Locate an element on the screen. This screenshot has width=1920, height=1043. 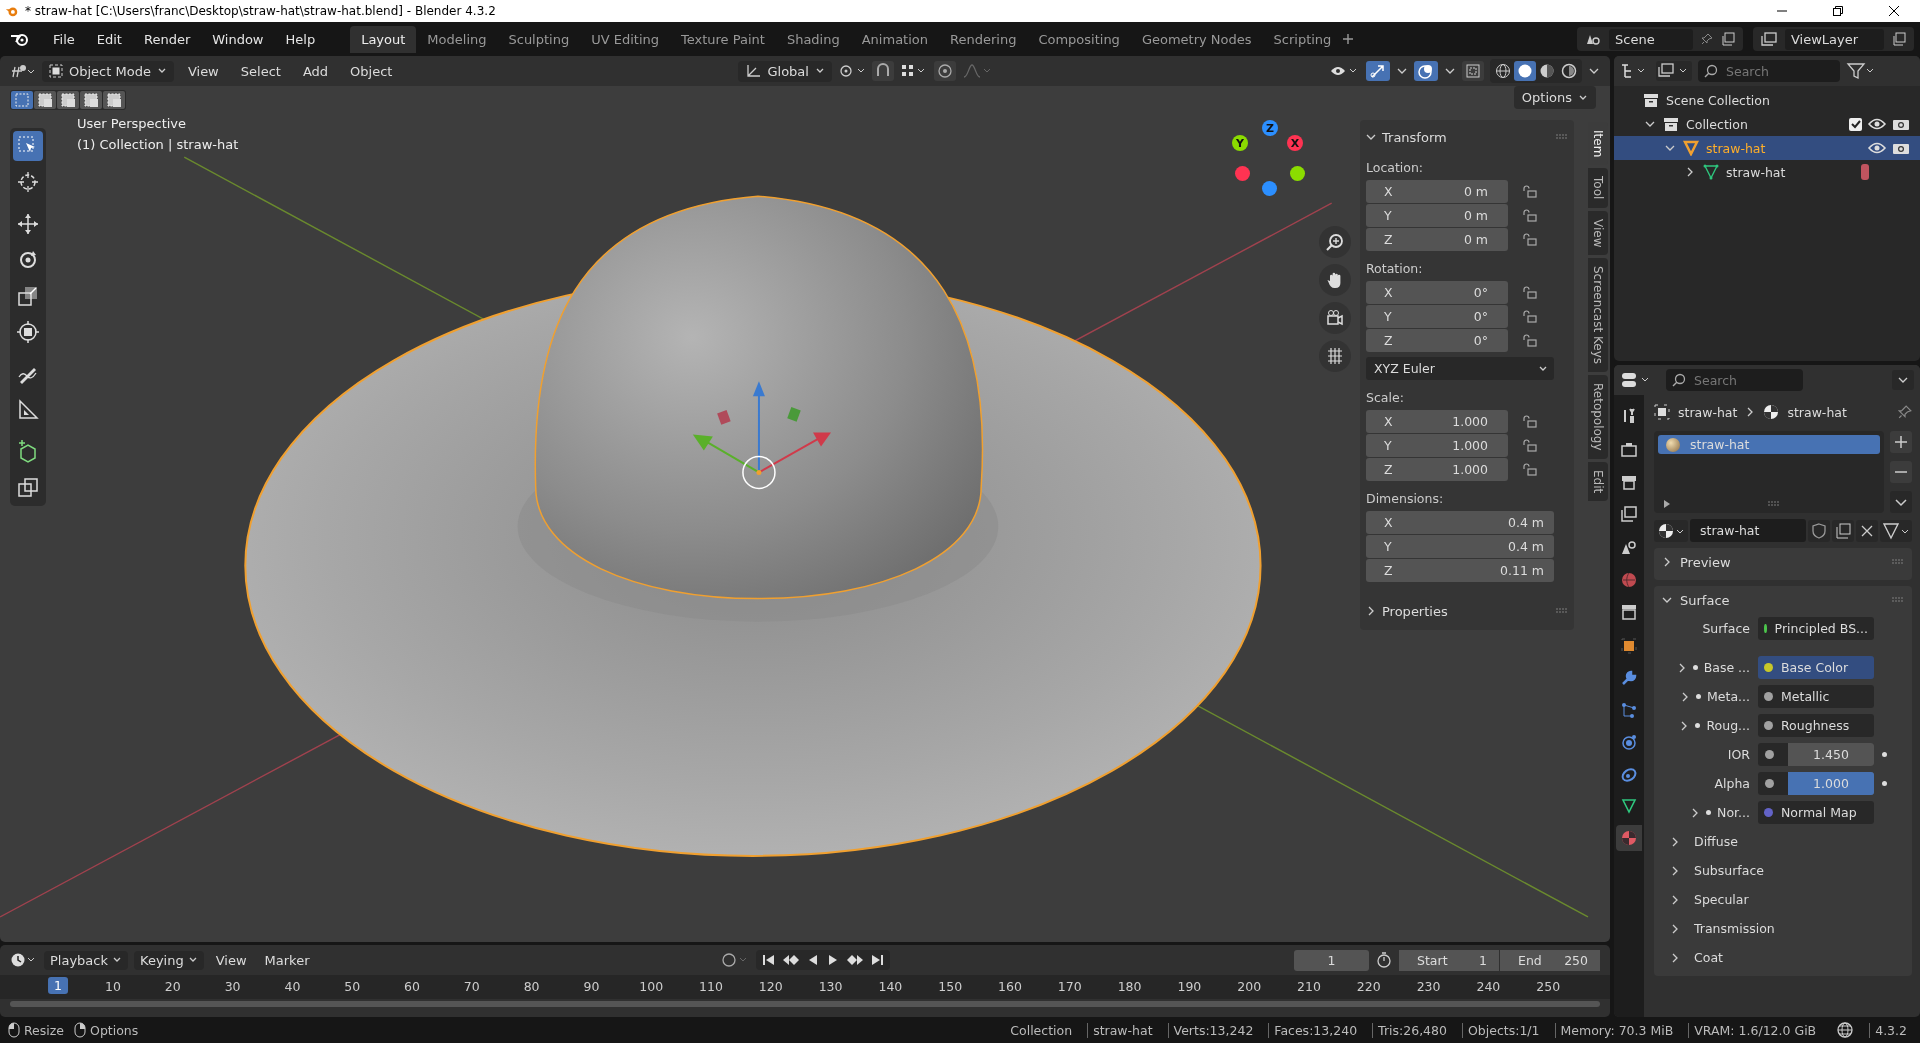
slider: 1.000 is located at coordinates (1831, 783).